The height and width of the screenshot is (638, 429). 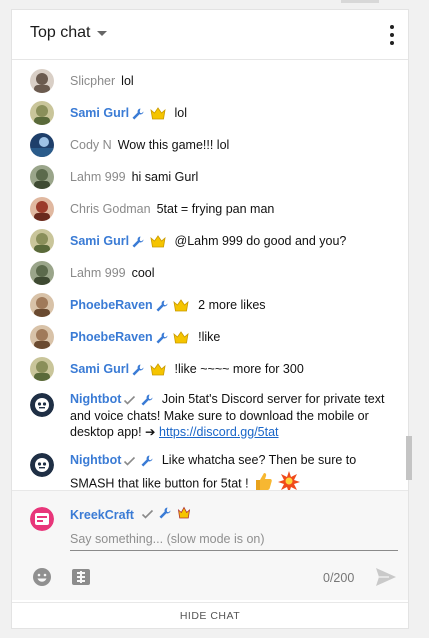 What do you see at coordinates (210, 35) in the screenshot?
I see `chat-header: Top chat` at bounding box center [210, 35].